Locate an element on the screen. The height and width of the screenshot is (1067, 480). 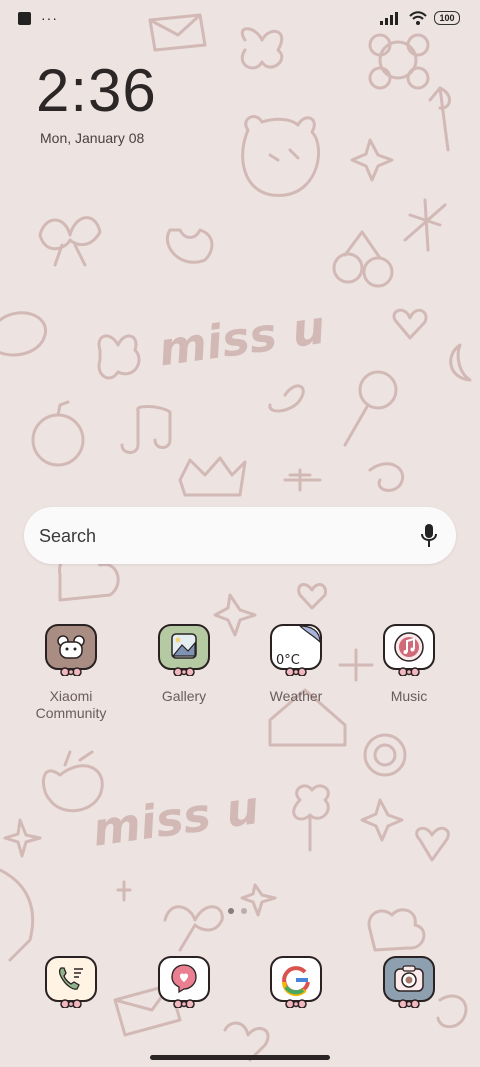
bear-icon is located at coordinates (71, 650).